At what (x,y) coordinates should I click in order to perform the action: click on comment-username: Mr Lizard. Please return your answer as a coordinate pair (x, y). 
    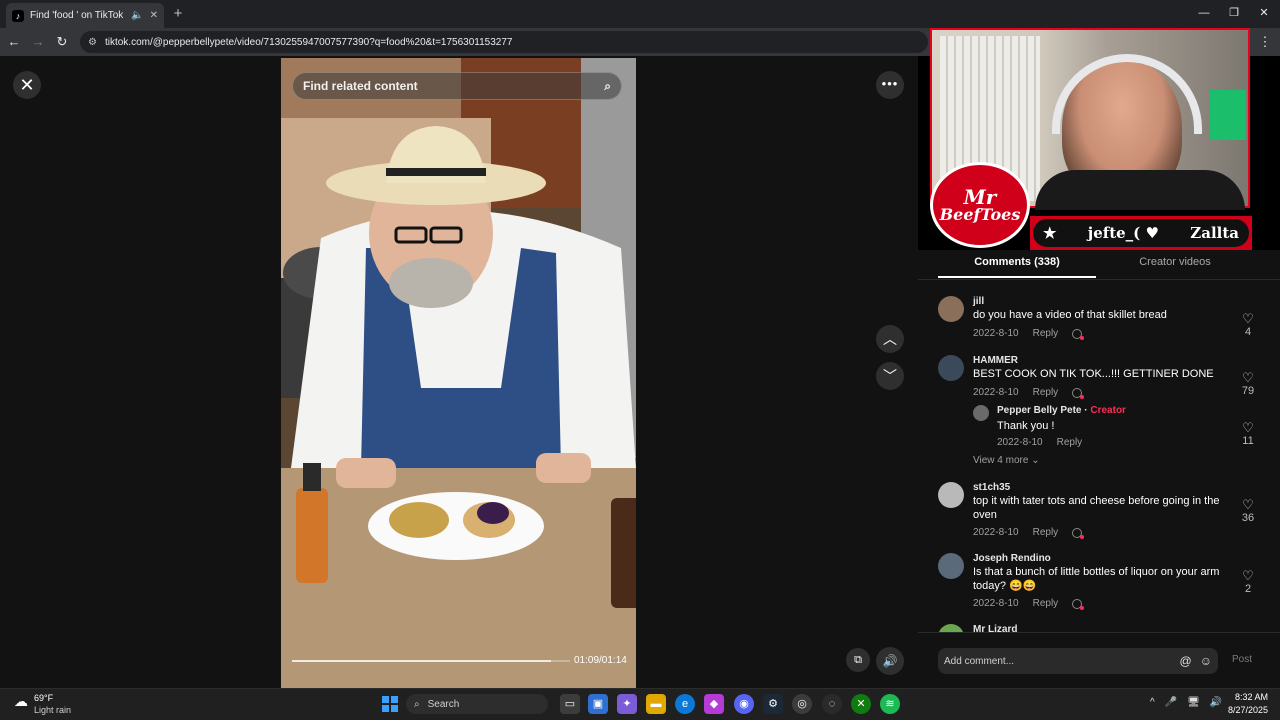
    Looking at the image, I should click on (995, 628).